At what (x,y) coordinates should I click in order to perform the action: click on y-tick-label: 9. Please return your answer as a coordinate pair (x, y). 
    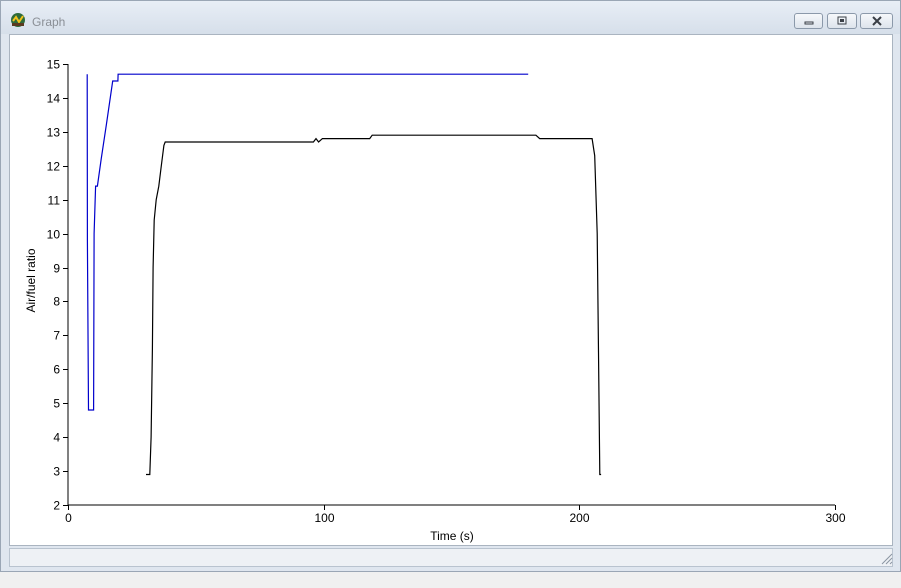
    Looking at the image, I should click on (56, 269).